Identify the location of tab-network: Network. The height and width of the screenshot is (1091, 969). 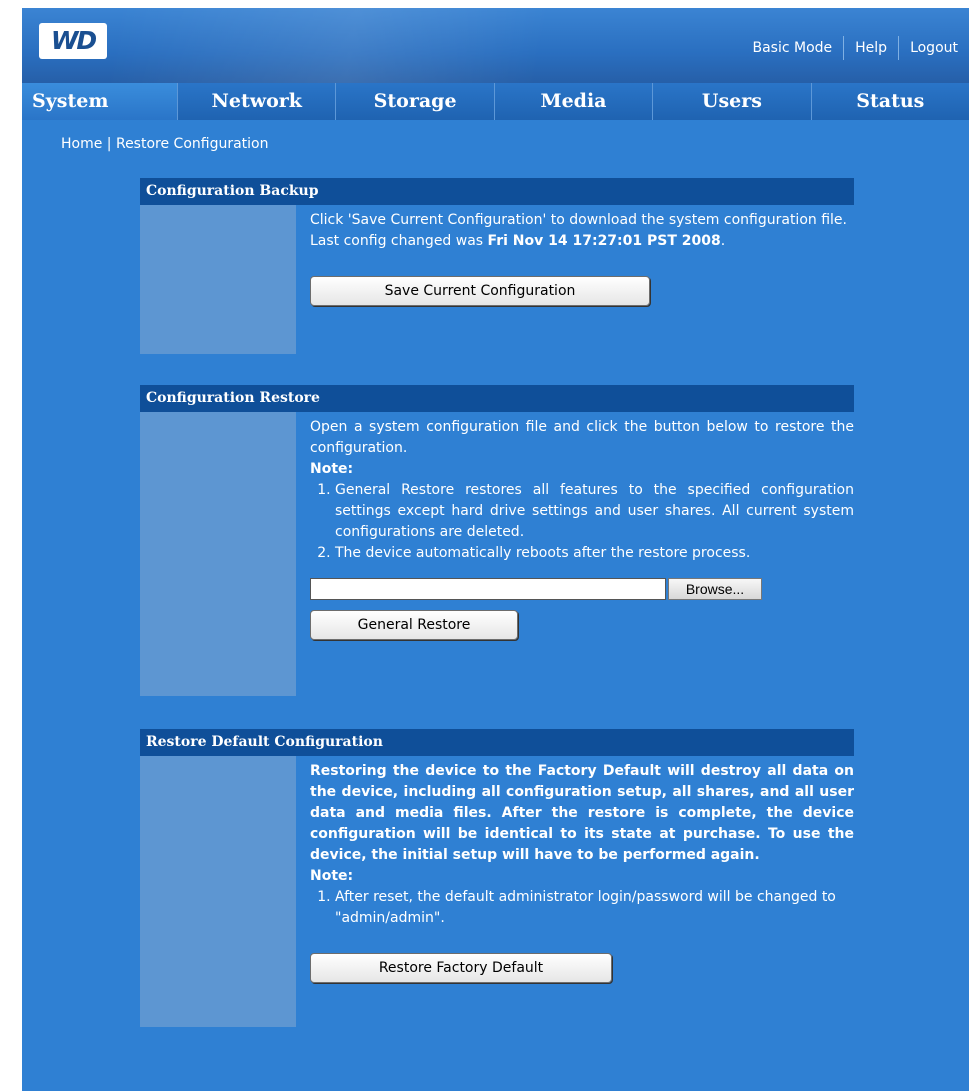
(256, 101).